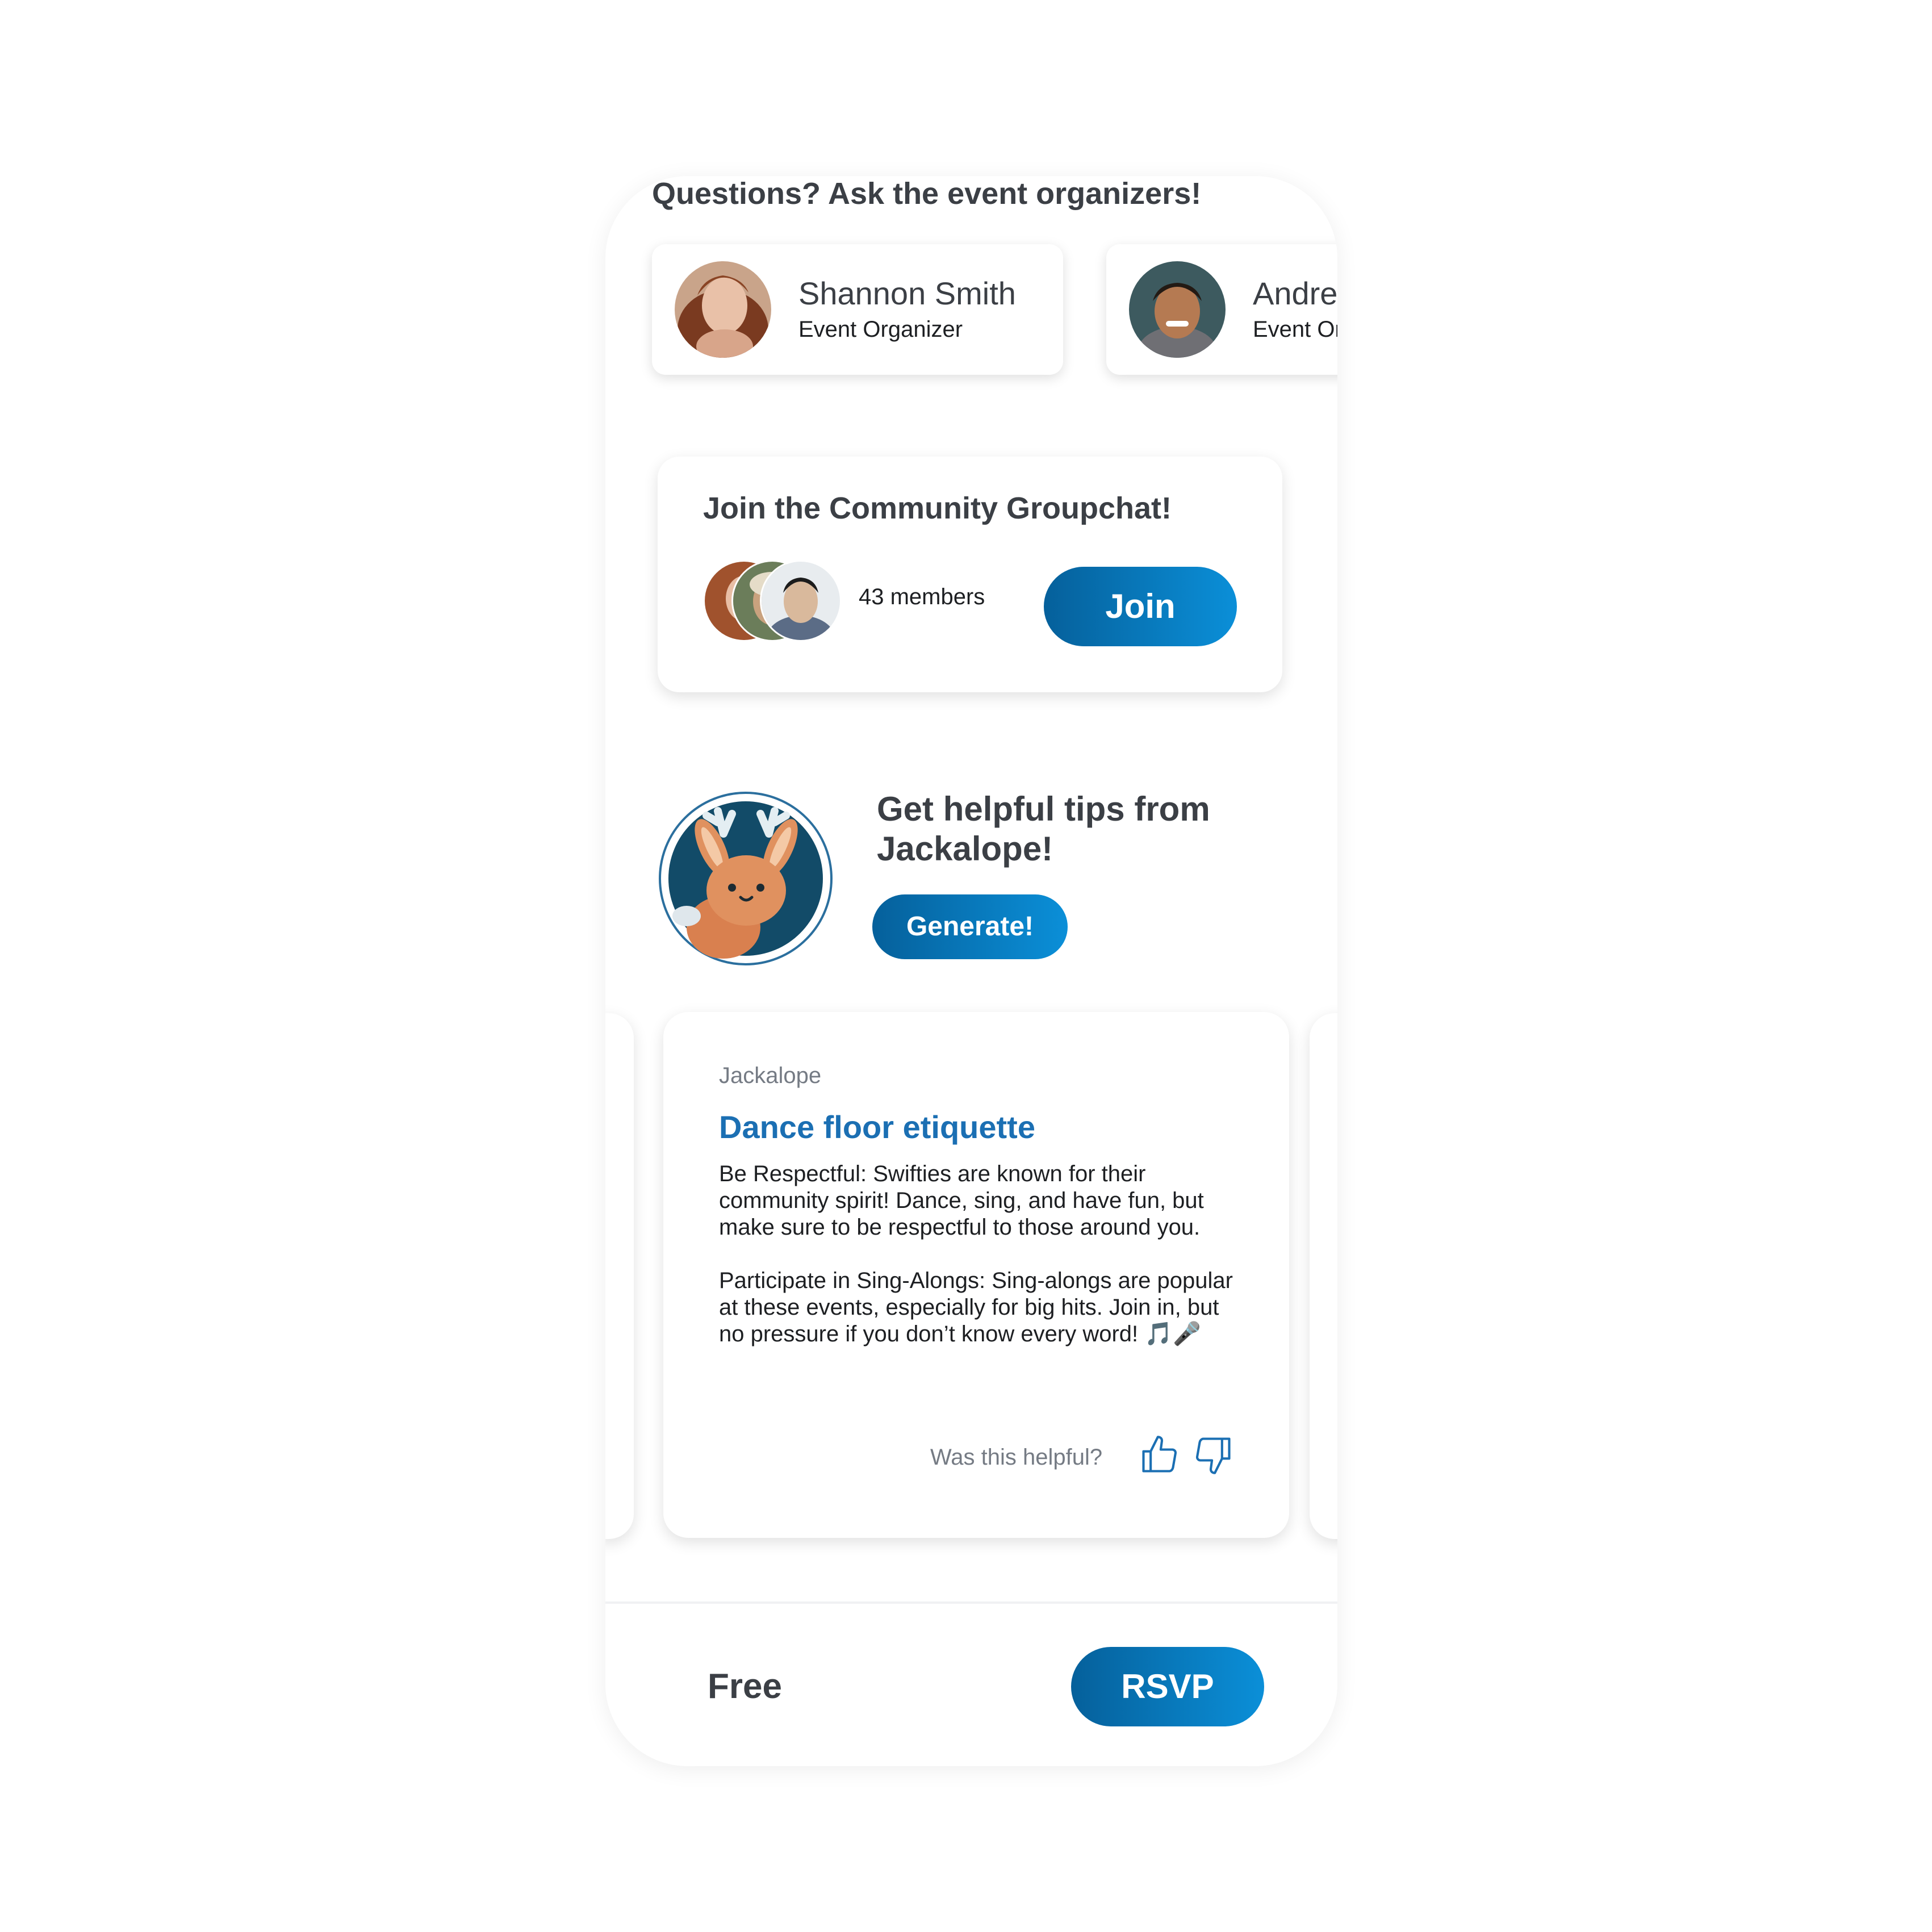 The width and height of the screenshot is (1932, 1932). I want to click on tip-source: Jackalope, so click(770, 1075).